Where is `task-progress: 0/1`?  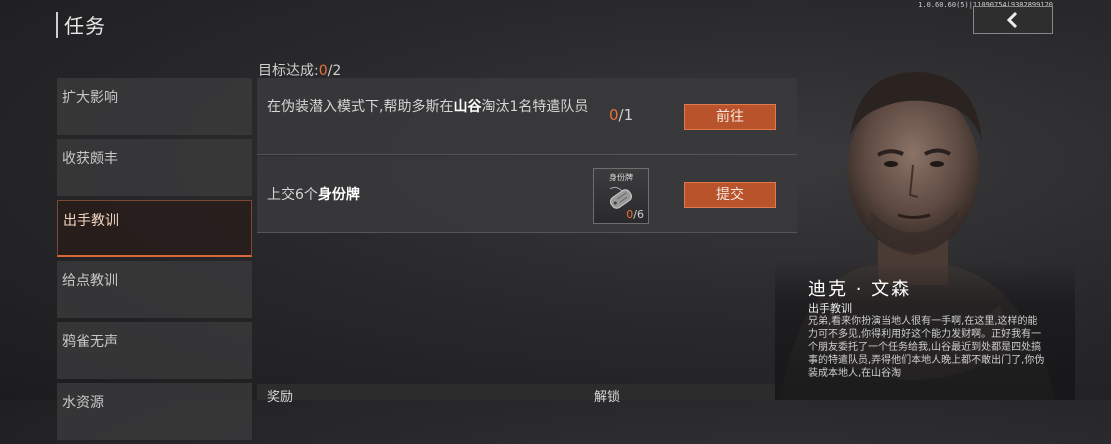 task-progress: 0/1 is located at coordinates (621, 115).